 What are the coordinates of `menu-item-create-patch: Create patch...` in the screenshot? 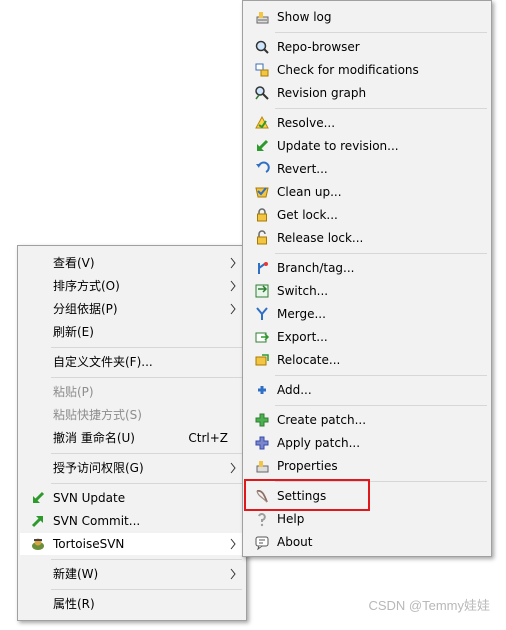 It's located at (367, 420).